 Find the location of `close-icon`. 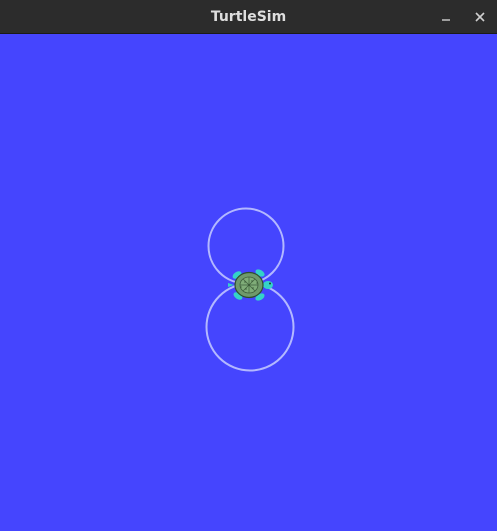

close-icon is located at coordinates (480, 17).